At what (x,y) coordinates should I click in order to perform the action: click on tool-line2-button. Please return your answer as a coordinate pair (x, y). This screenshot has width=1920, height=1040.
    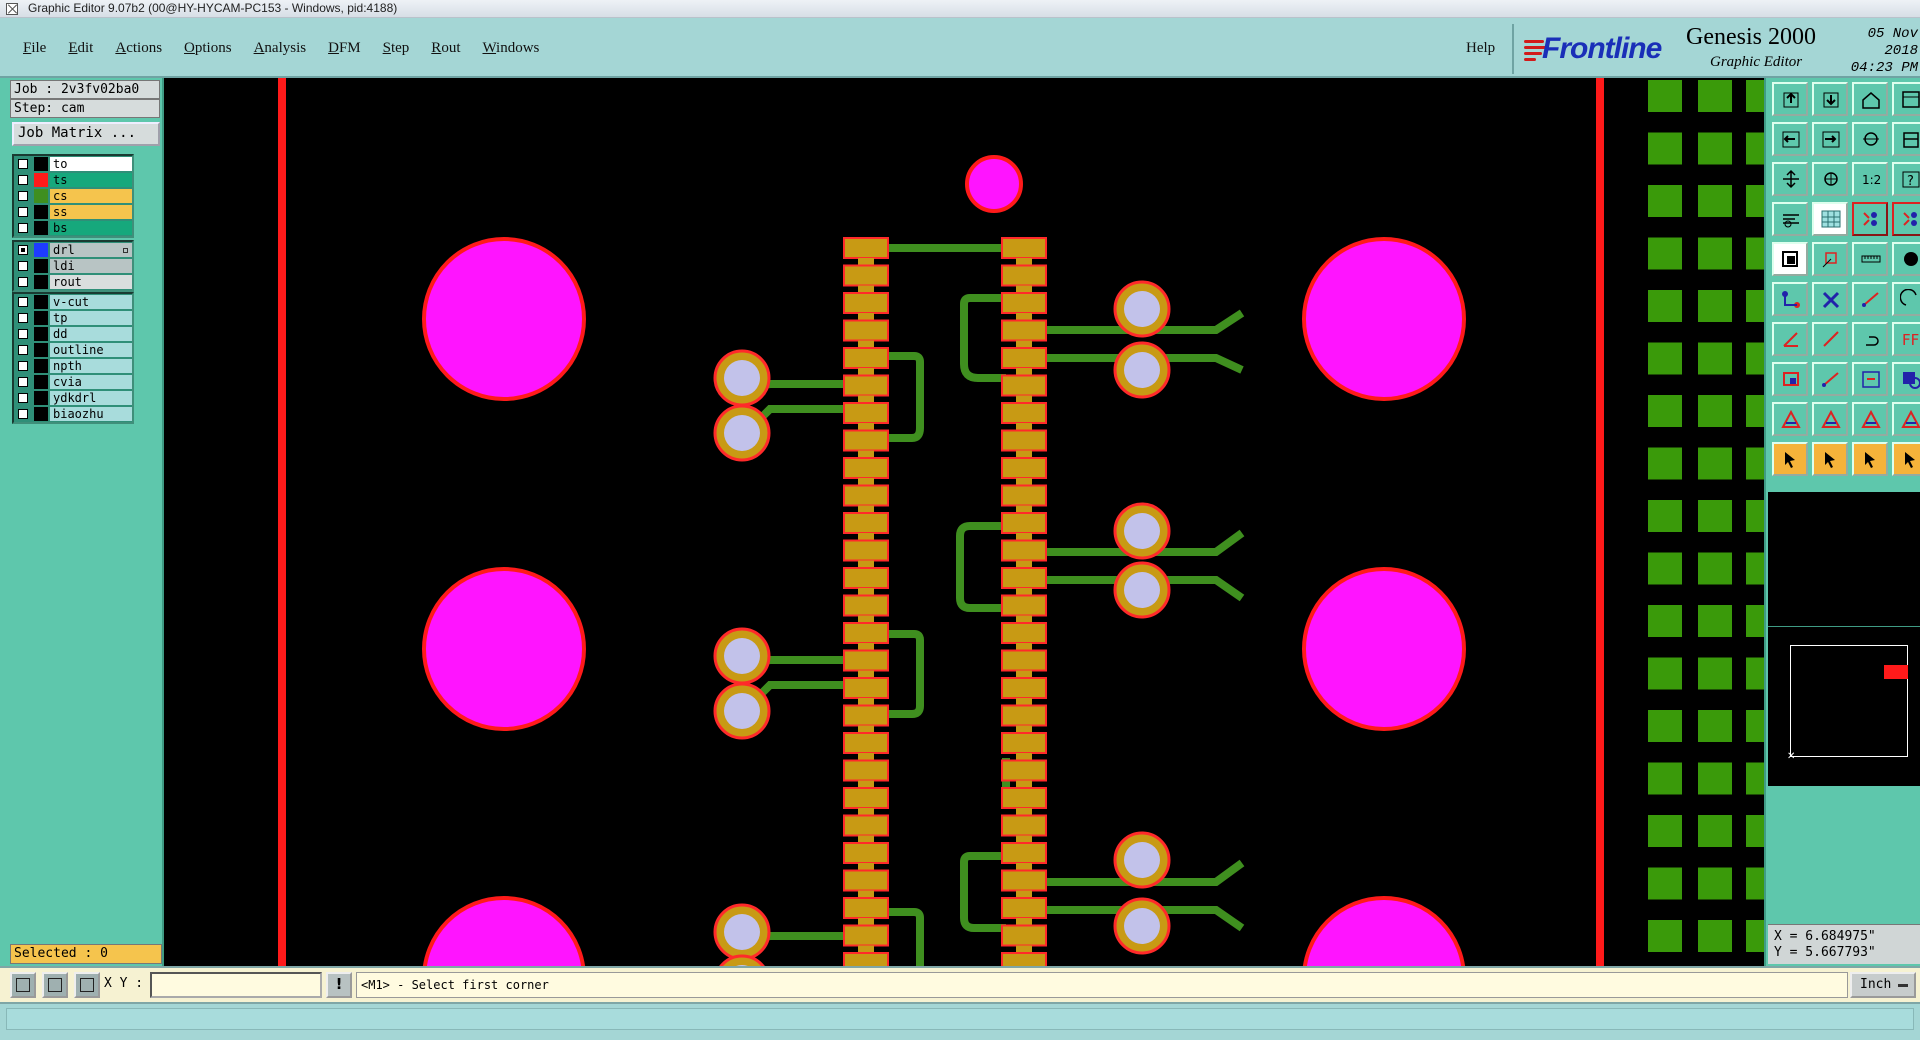
    Looking at the image, I should click on (1830, 379).